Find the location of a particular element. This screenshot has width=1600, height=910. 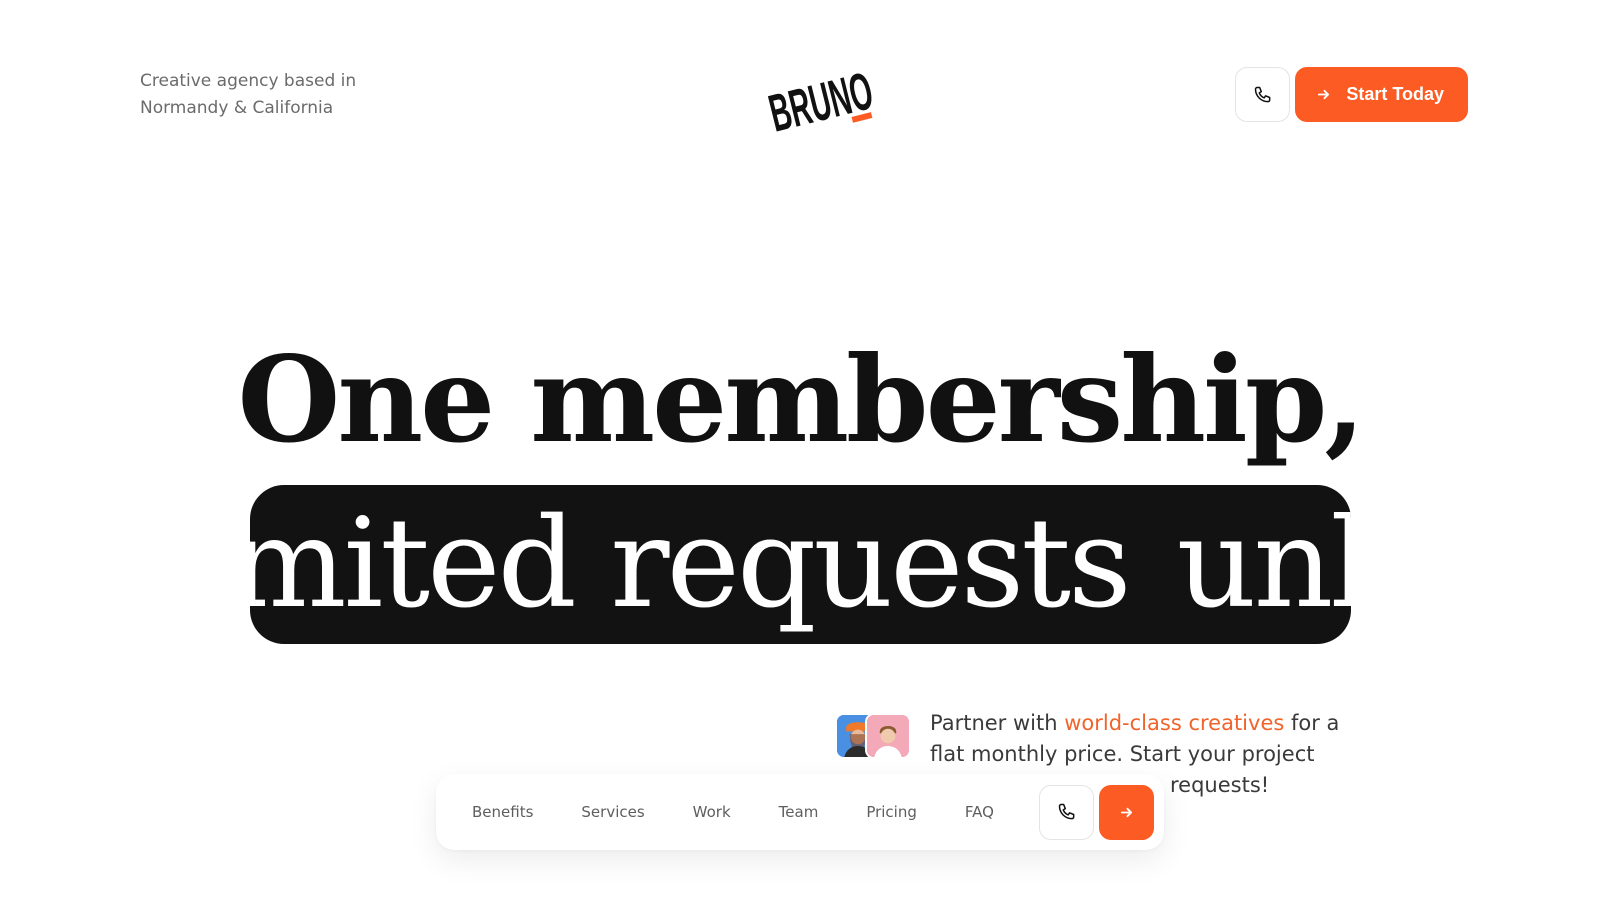

nav-link-work: Work is located at coordinates (712, 812).